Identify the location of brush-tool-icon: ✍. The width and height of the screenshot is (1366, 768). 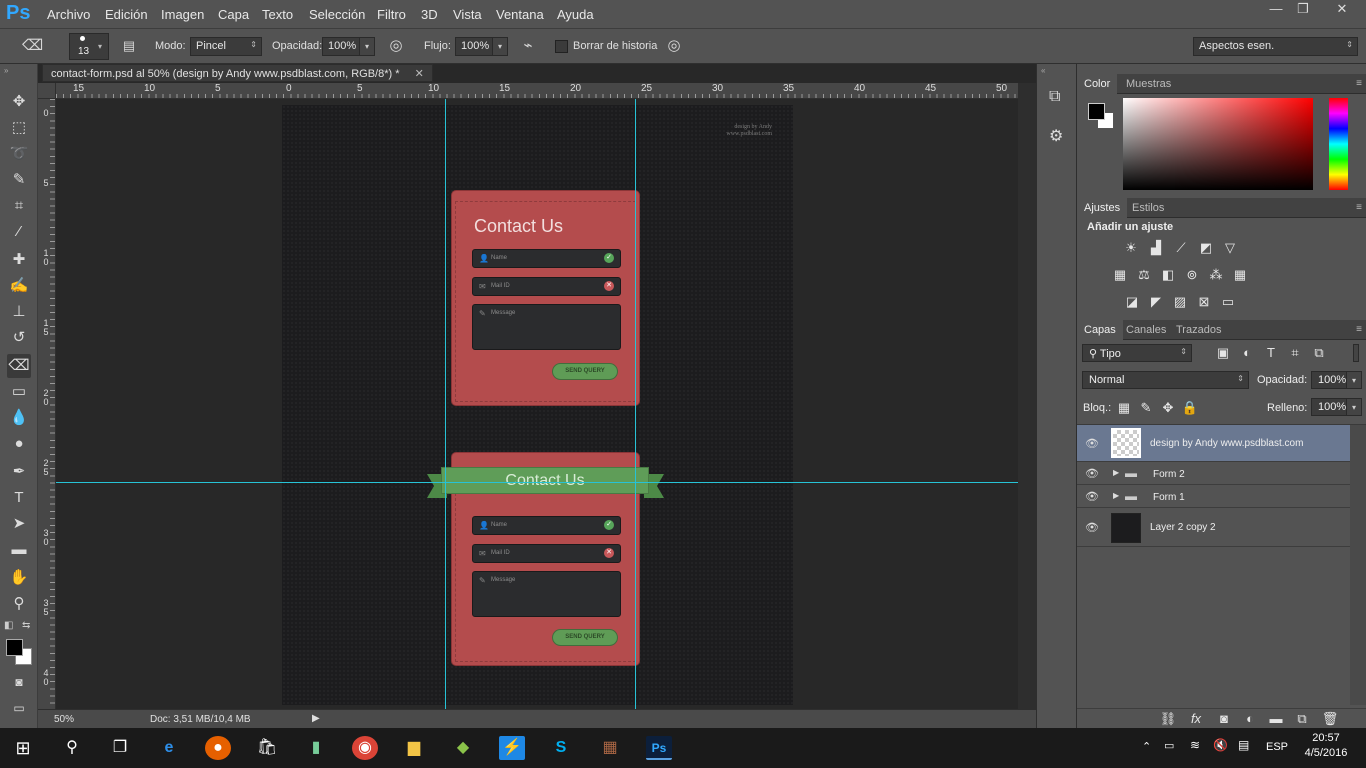
(19, 286).